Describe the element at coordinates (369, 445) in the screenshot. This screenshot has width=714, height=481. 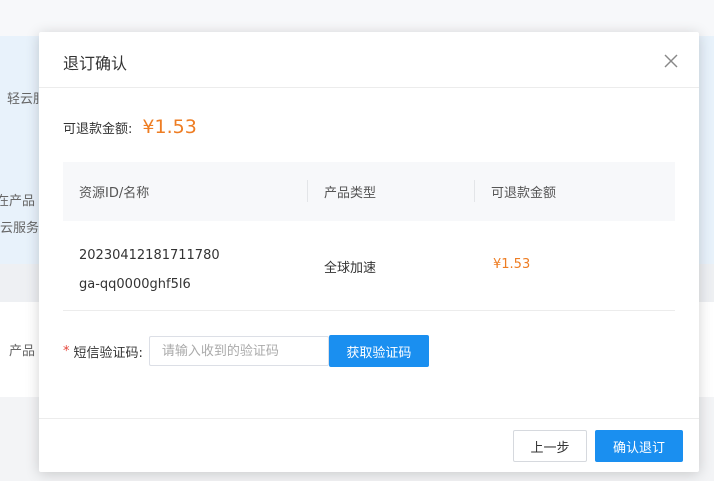
I see `dialog-footer: 上一步 确认退订` at that location.